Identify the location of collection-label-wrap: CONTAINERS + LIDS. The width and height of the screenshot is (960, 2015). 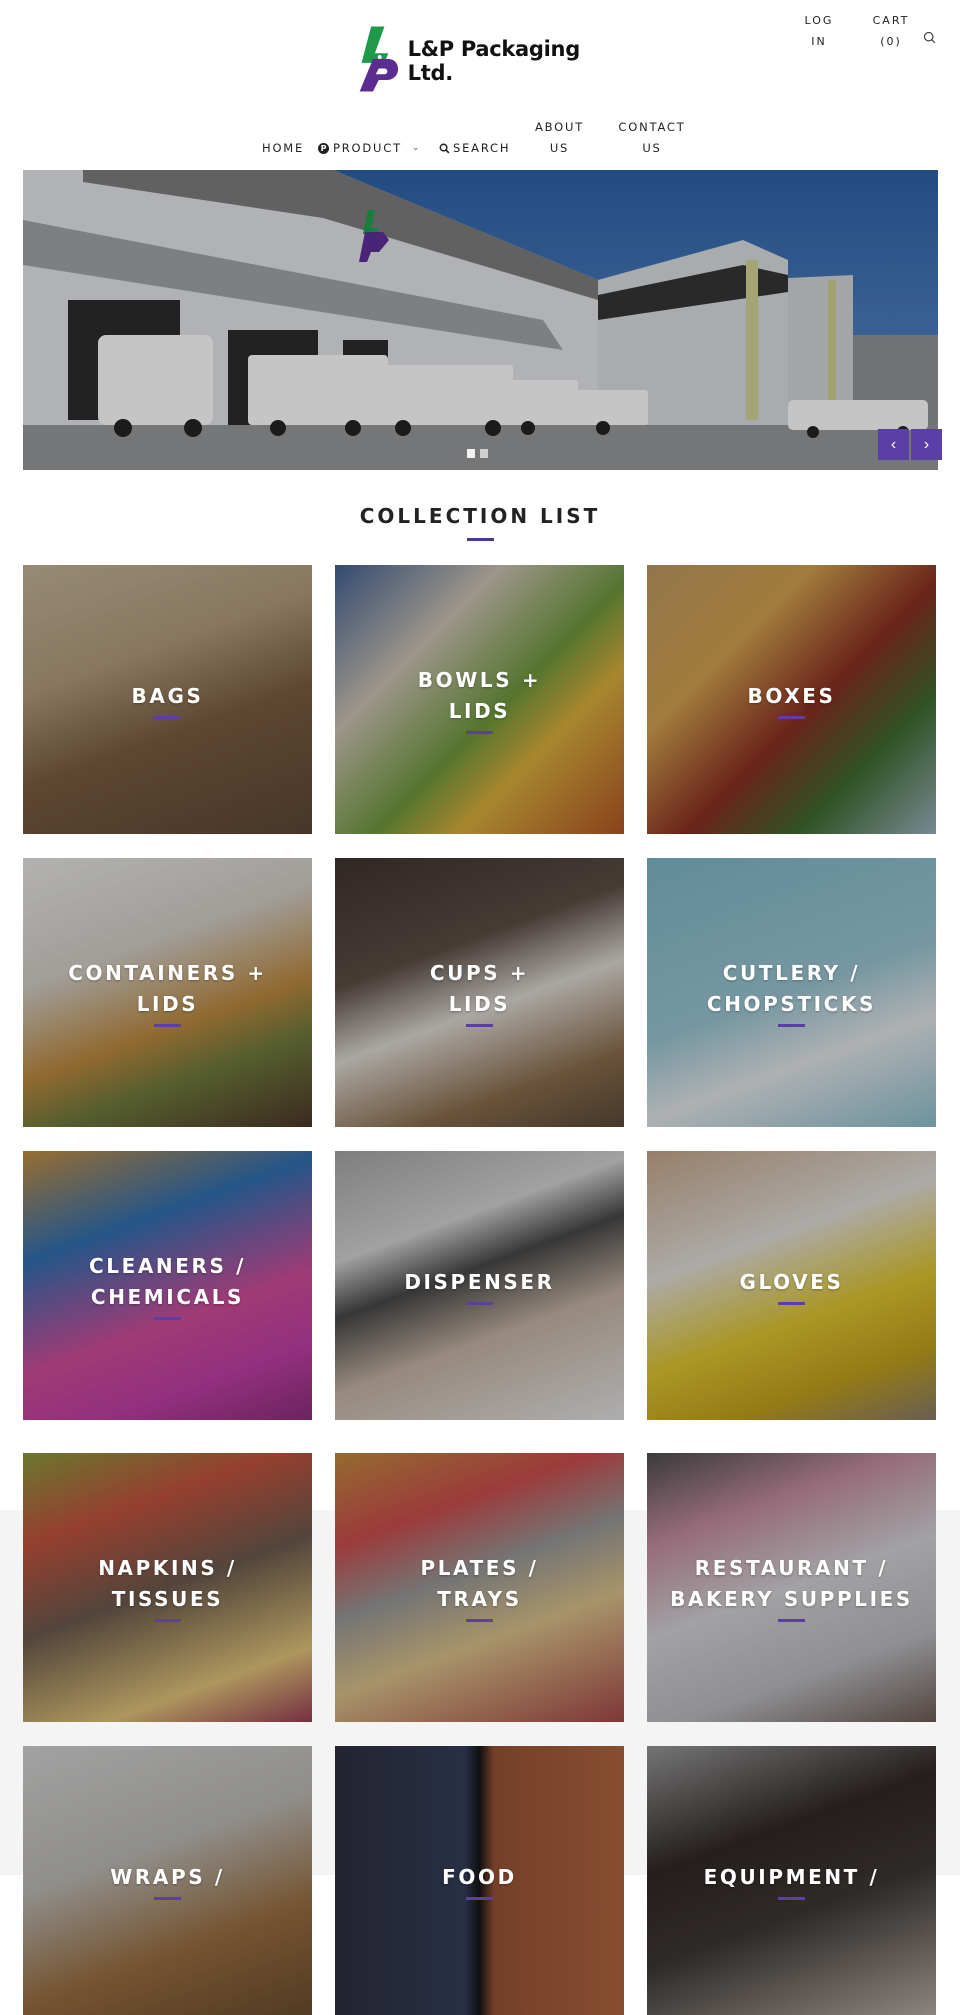
(167, 992).